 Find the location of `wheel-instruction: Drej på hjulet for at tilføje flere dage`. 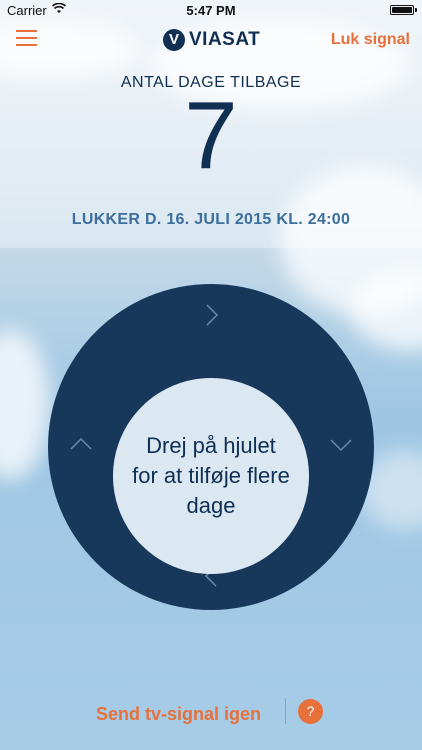

wheel-instruction: Drej på hjulet for at tilføje flere dage is located at coordinates (211, 475).